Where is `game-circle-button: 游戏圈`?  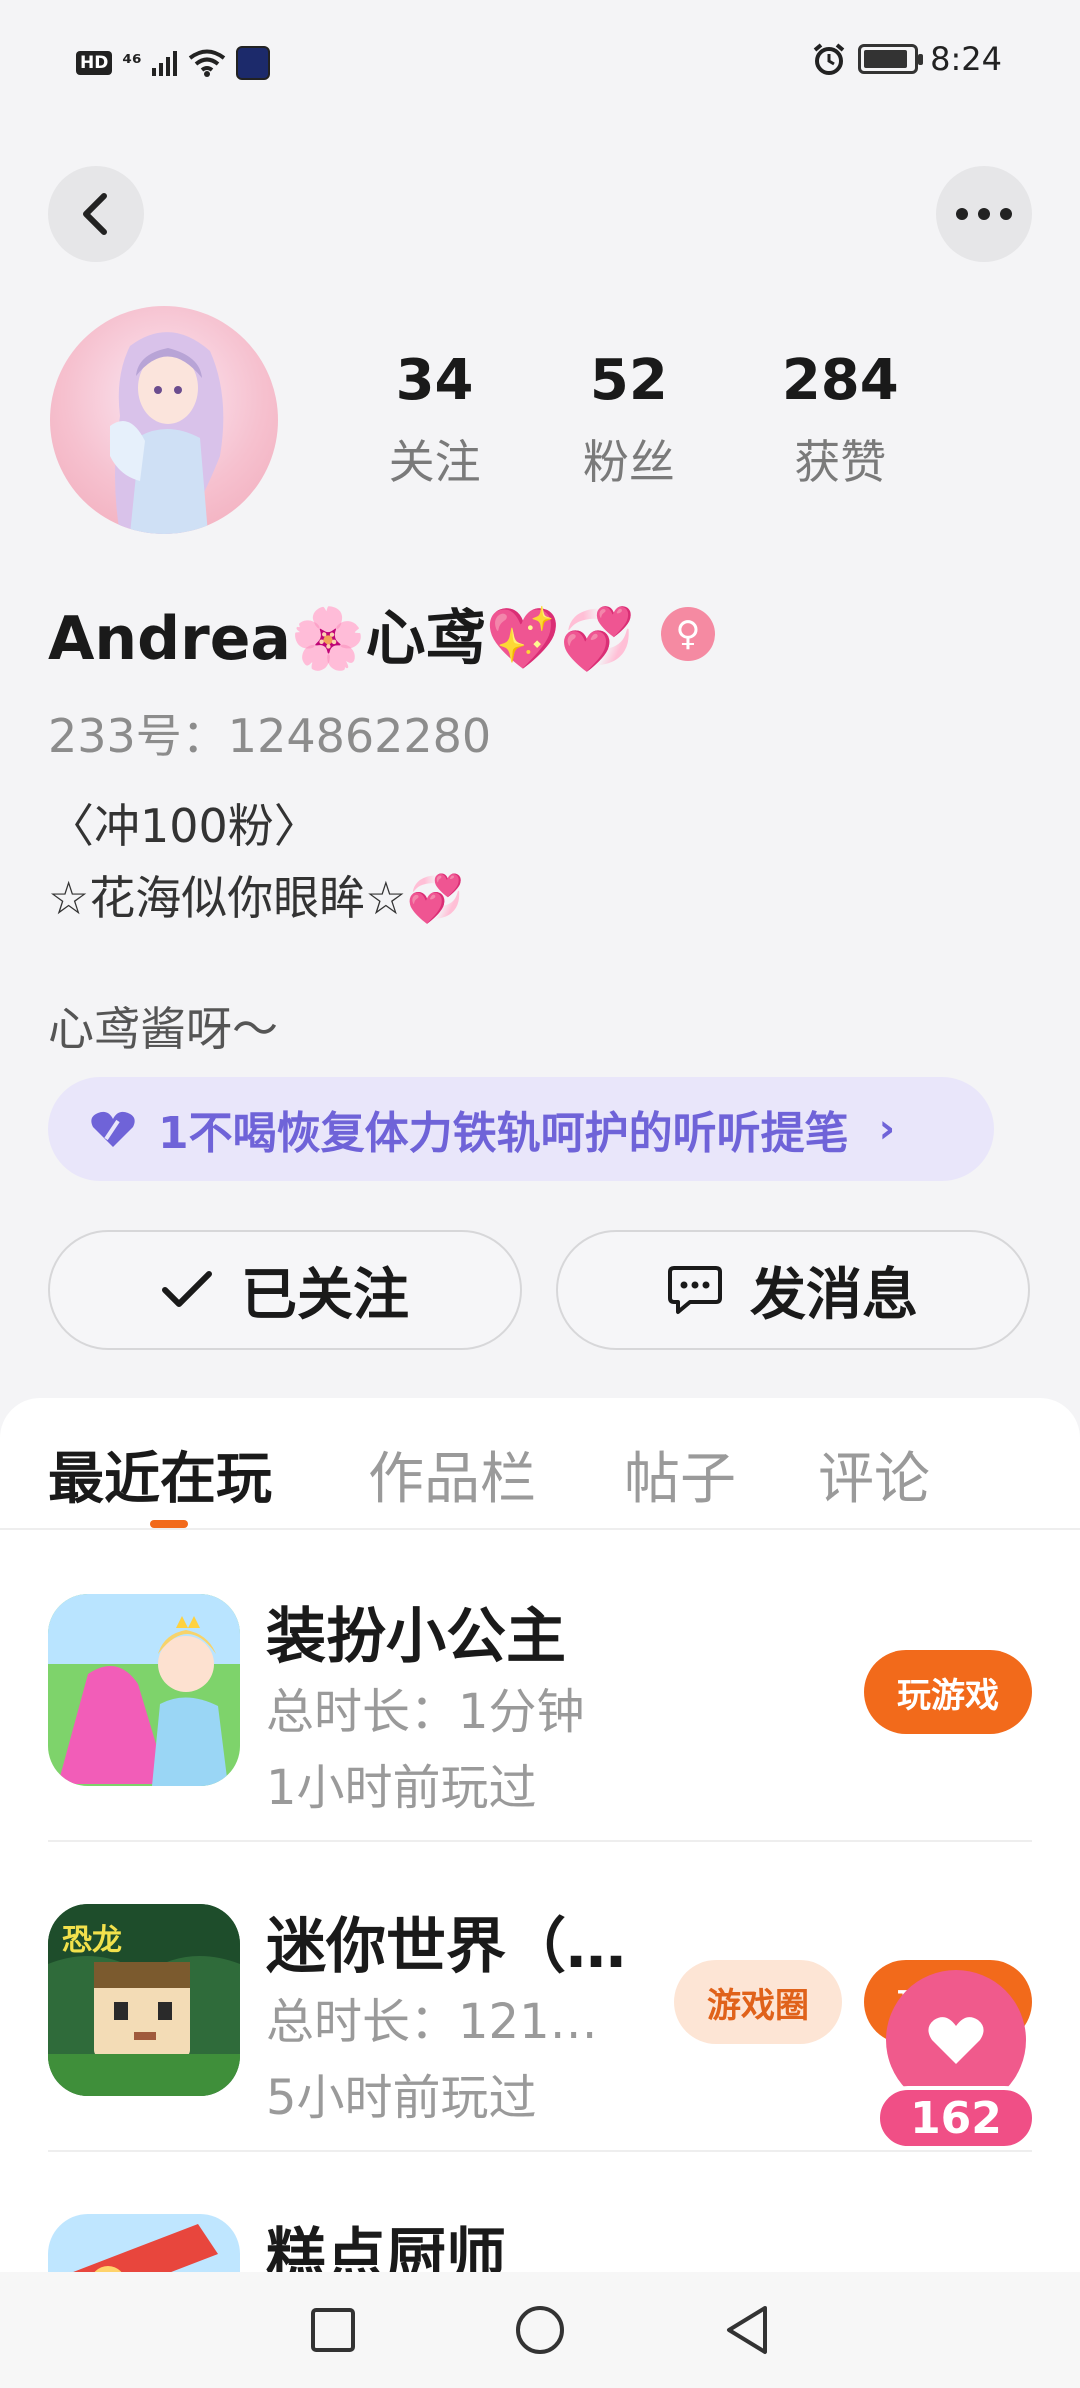
game-circle-button: 游戏圈 is located at coordinates (758, 2002).